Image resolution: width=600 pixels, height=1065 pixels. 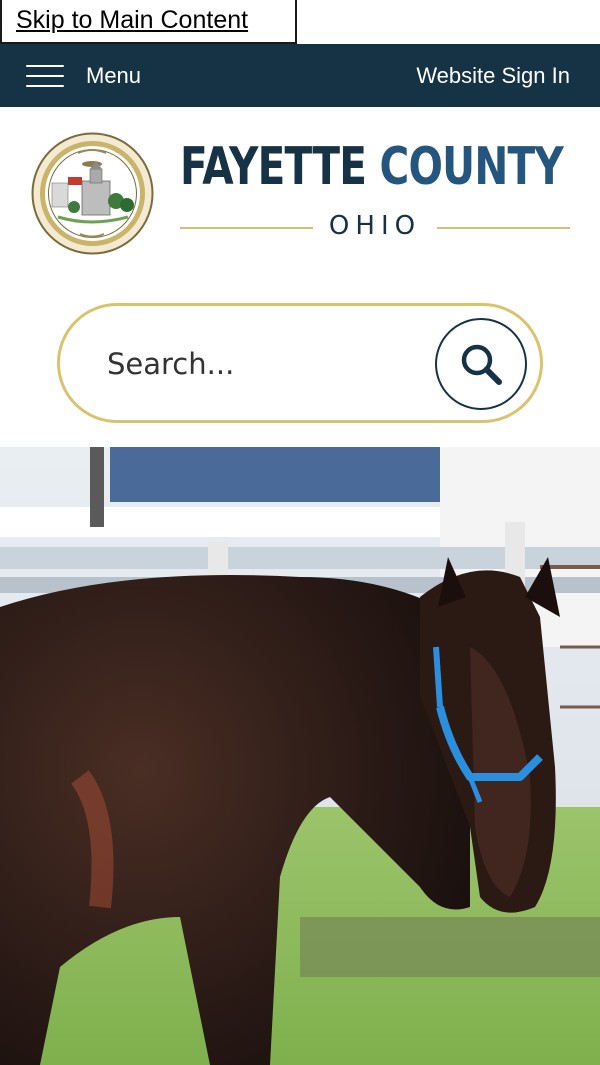 I want to click on top-navigation-bar: Menu Website Sign In, so click(x=300, y=75).